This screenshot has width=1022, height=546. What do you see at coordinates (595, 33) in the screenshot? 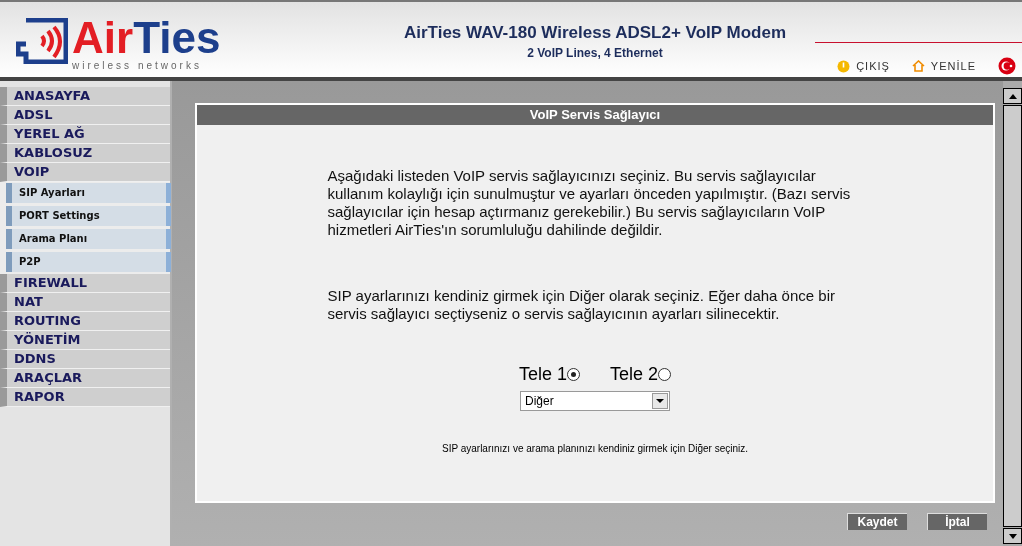
I see `product-title: AirTies WAV-180 Wireless ADSL2+ VoIP Modem` at bounding box center [595, 33].